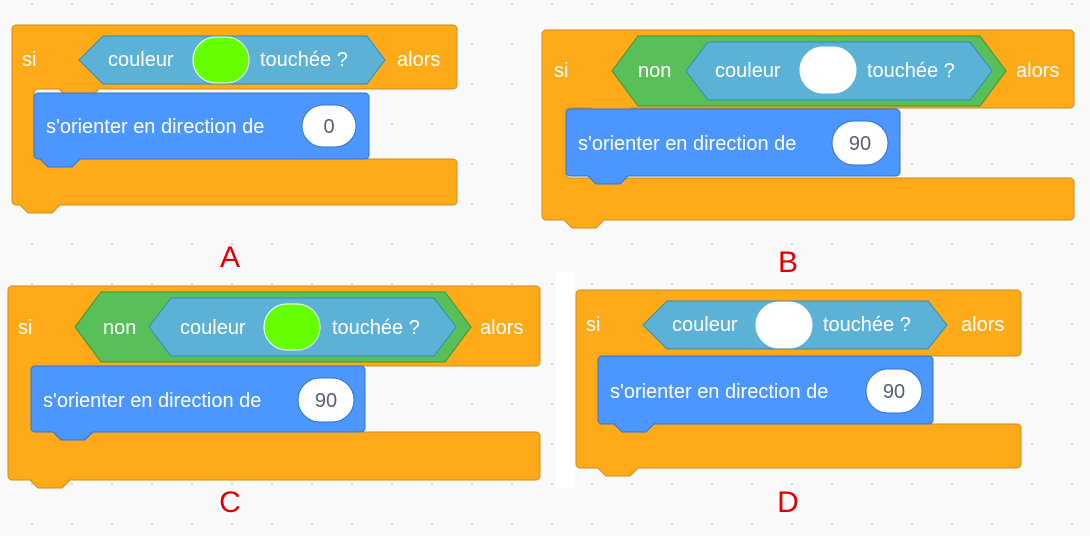  I want to click on caption-b: B, so click(787, 262).